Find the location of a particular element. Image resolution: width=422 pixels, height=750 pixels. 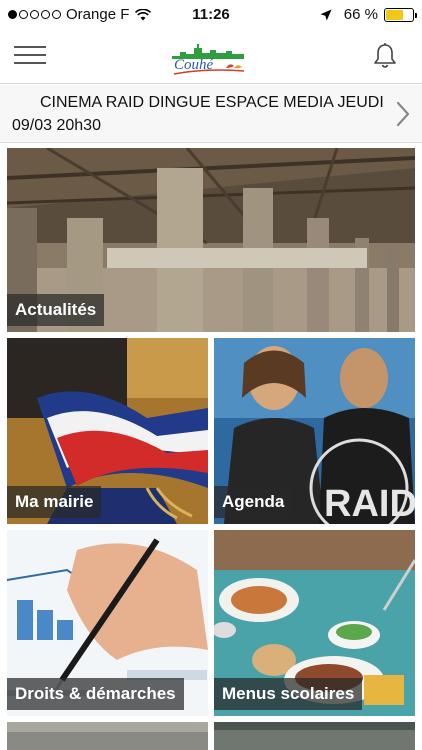

menu-button is located at coordinates (30, 56).